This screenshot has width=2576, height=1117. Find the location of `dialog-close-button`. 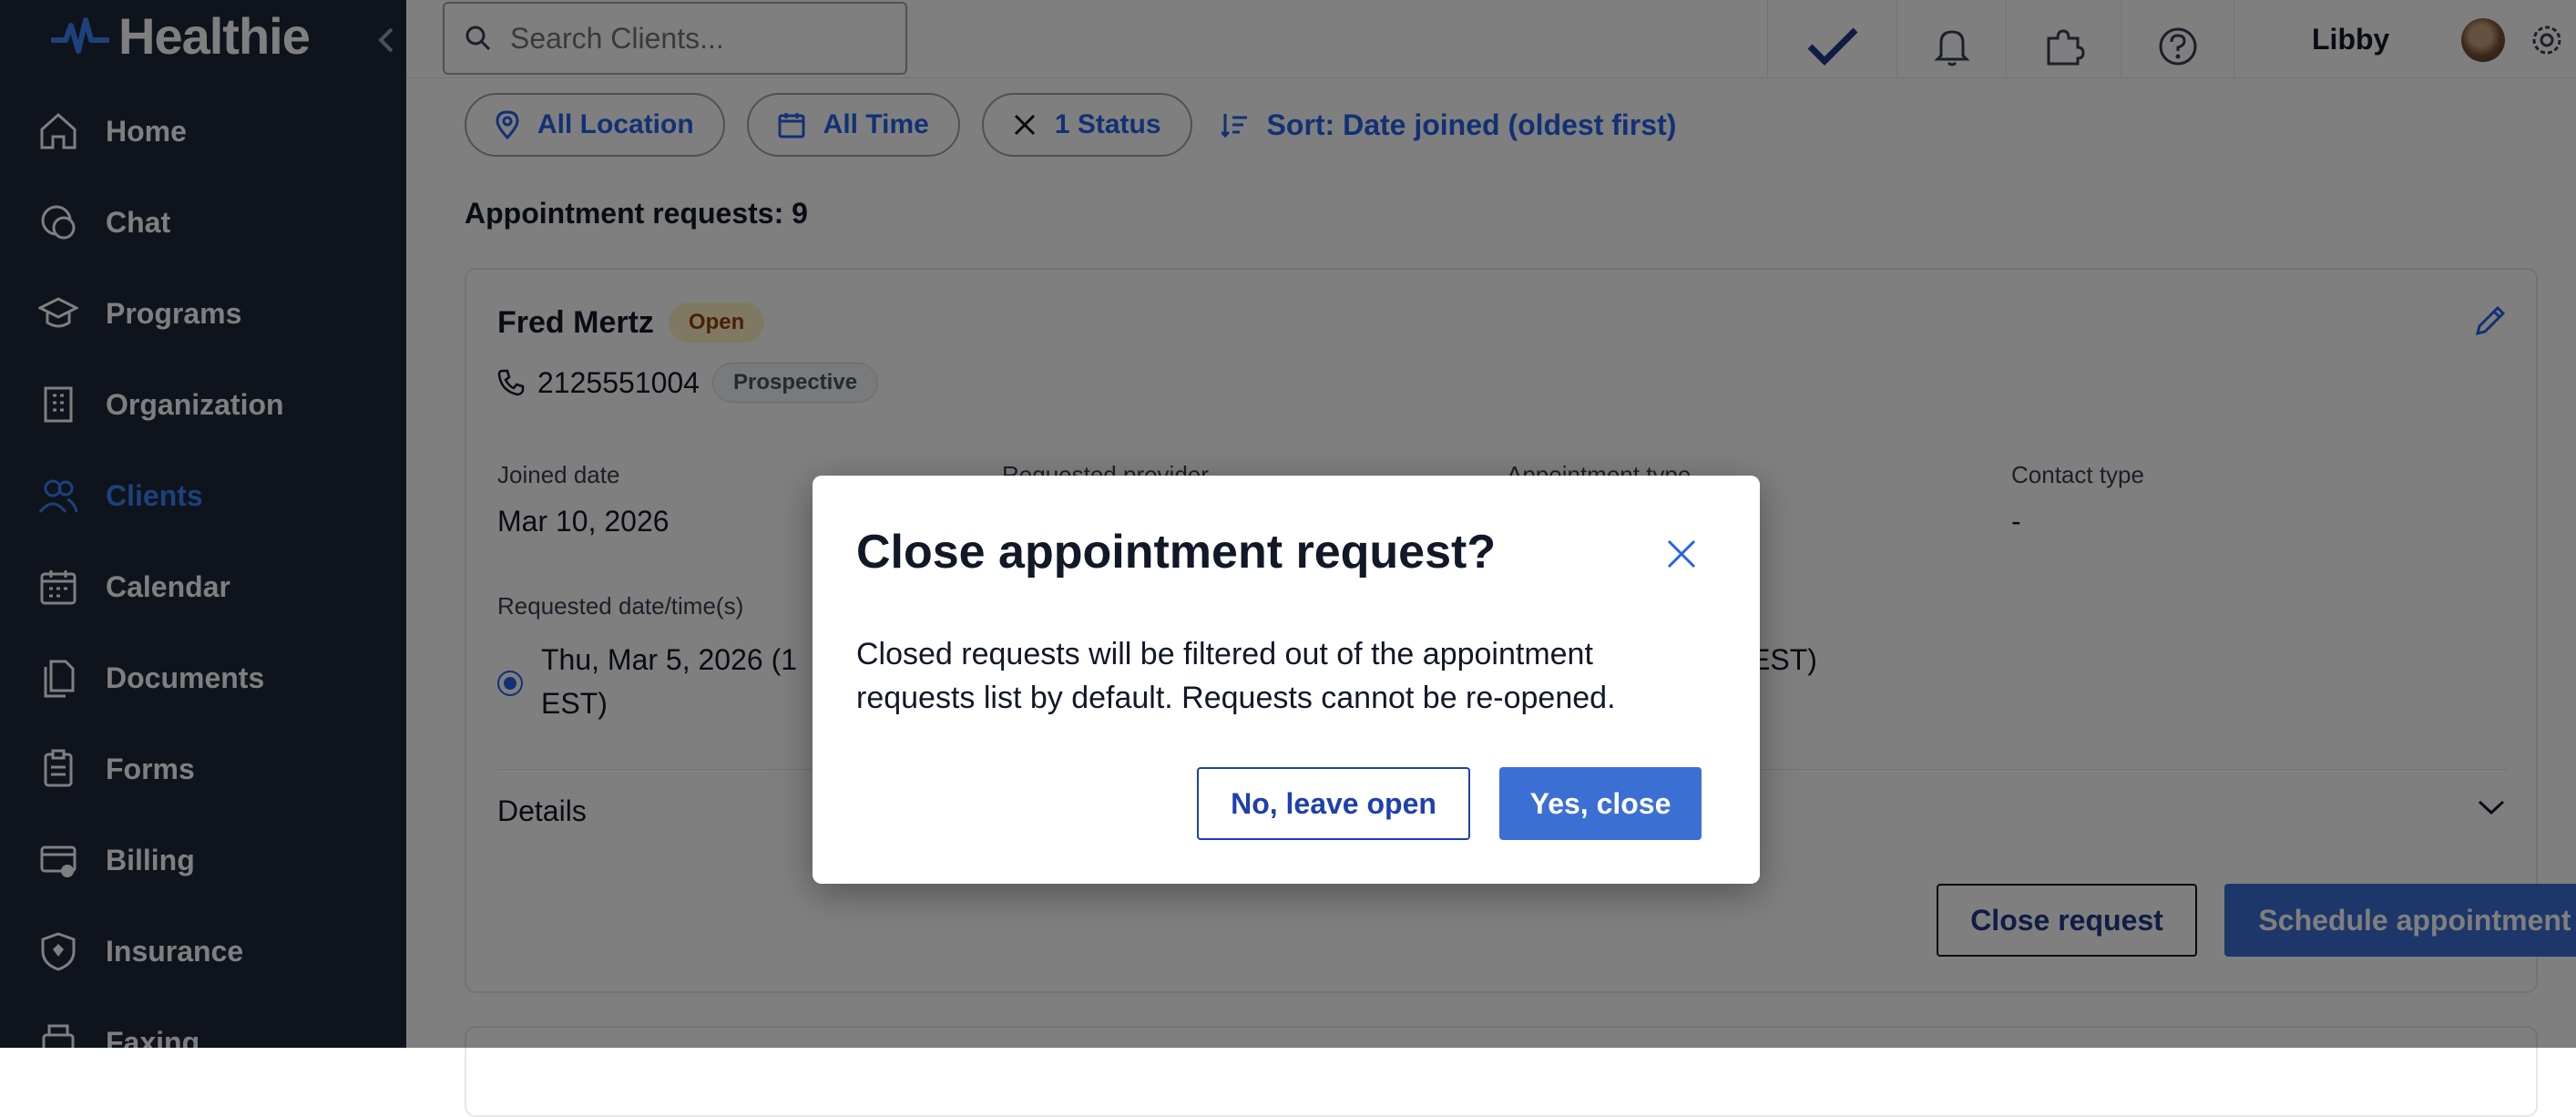

dialog-close-button is located at coordinates (1681, 554).